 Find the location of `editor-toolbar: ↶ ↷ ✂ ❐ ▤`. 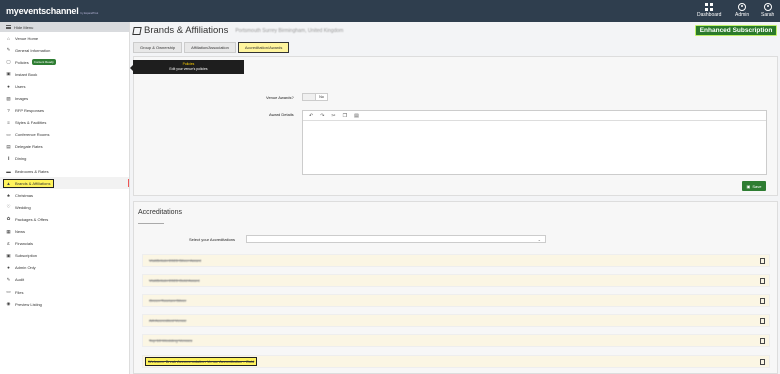

editor-toolbar: ↶ ↷ ✂ ❐ ▤ is located at coordinates (534, 116).